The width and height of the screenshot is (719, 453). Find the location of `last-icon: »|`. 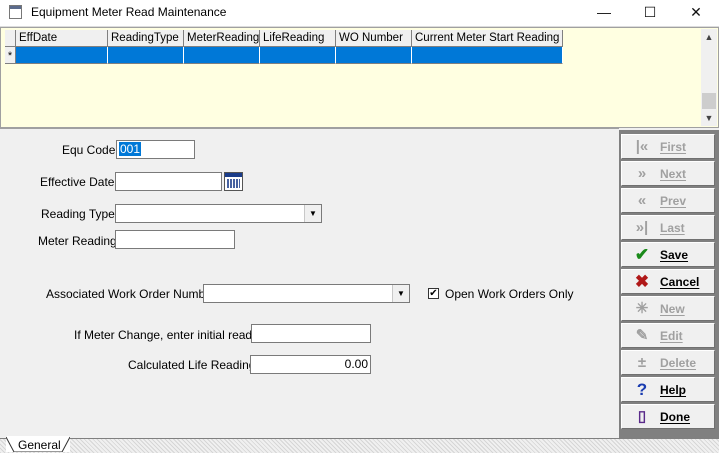

last-icon: »| is located at coordinates (642, 227).